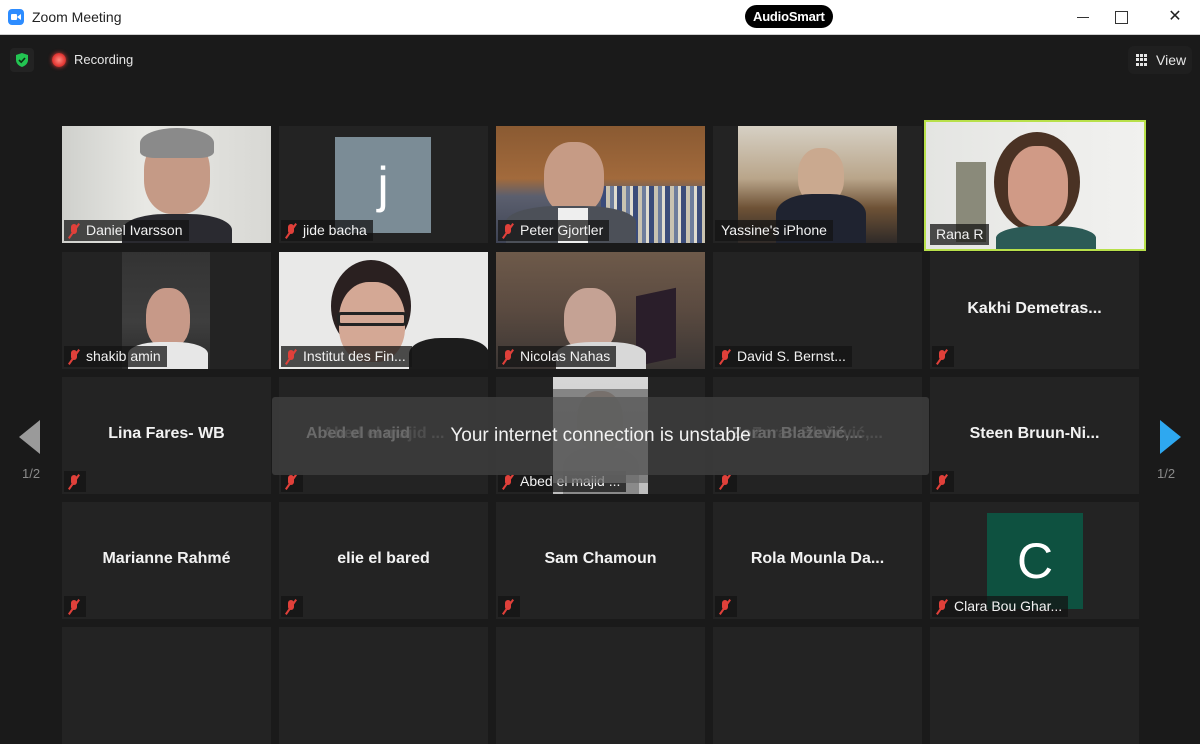  I want to click on recording-label: Recording, so click(104, 59).